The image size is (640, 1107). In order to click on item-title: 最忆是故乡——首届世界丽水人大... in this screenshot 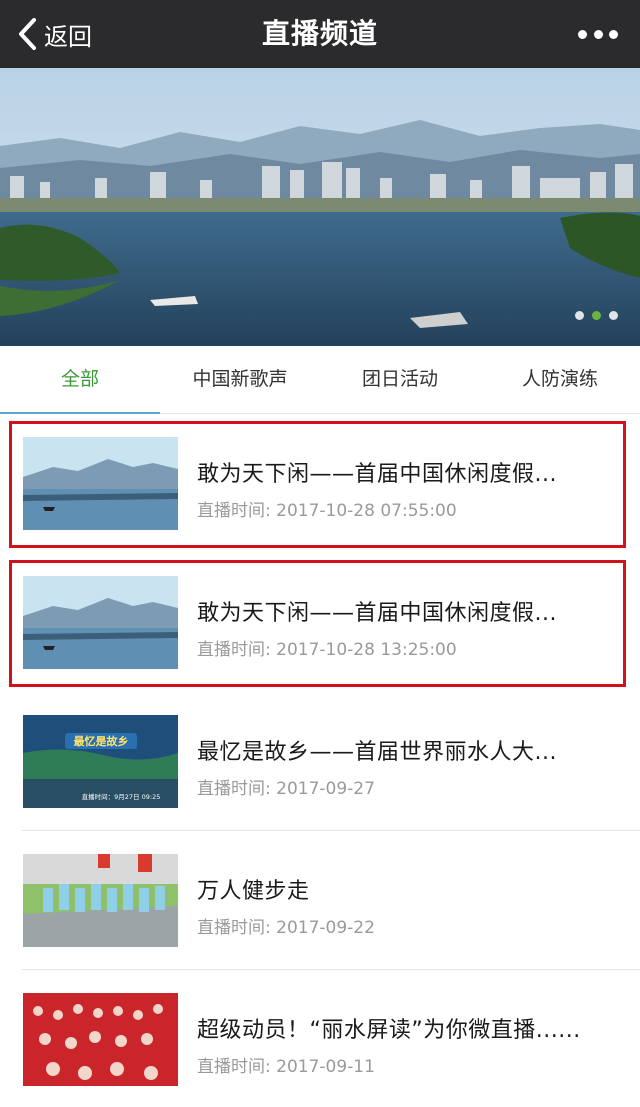, I will do `click(377, 752)`.